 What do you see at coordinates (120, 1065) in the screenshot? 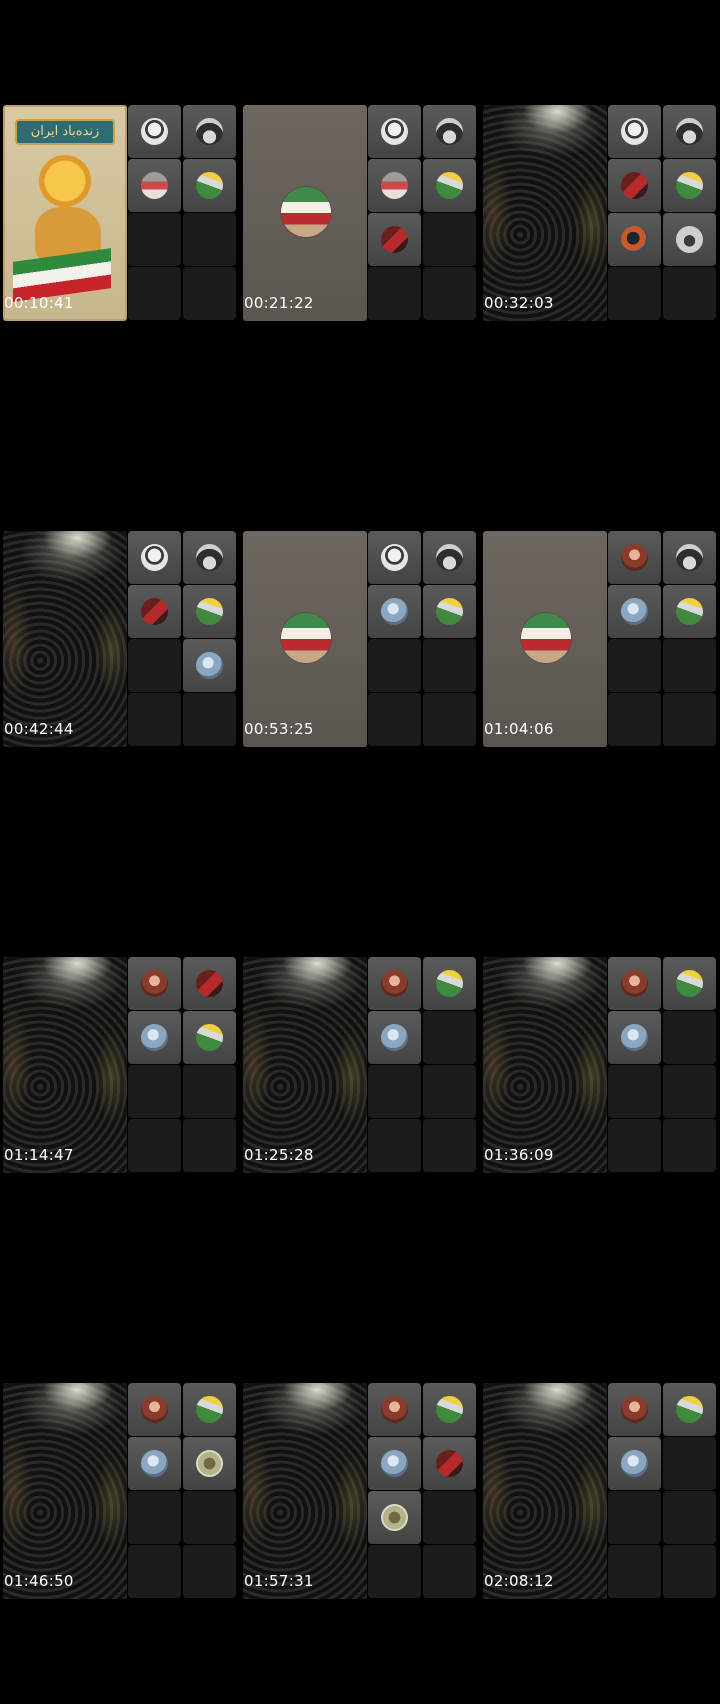
I see `frame-thumbnail: 01:14:47` at bounding box center [120, 1065].